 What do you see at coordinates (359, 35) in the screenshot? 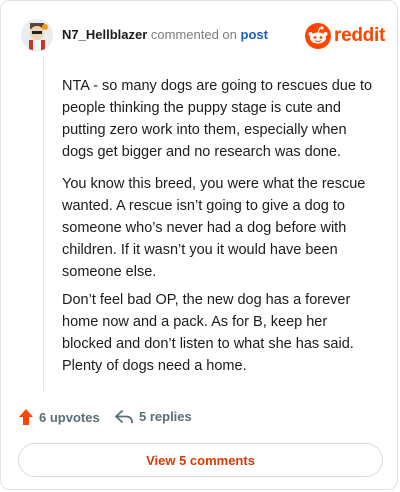
I see `reddit-wordmark: reddit` at bounding box center [359, 35].